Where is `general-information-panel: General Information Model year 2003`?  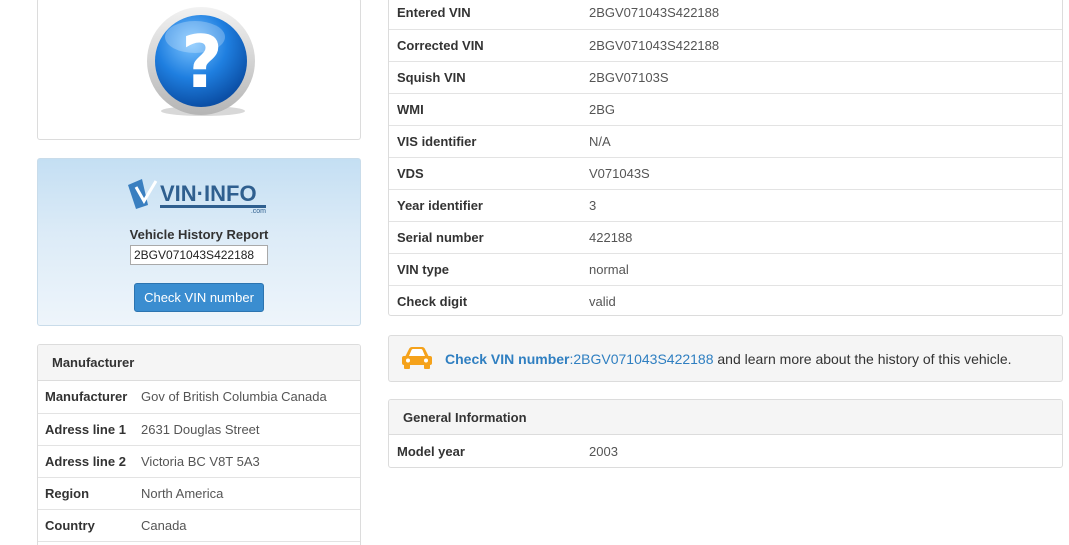
general-information-panel: General Information Model year 2003 is located at coordinates (725, 433).